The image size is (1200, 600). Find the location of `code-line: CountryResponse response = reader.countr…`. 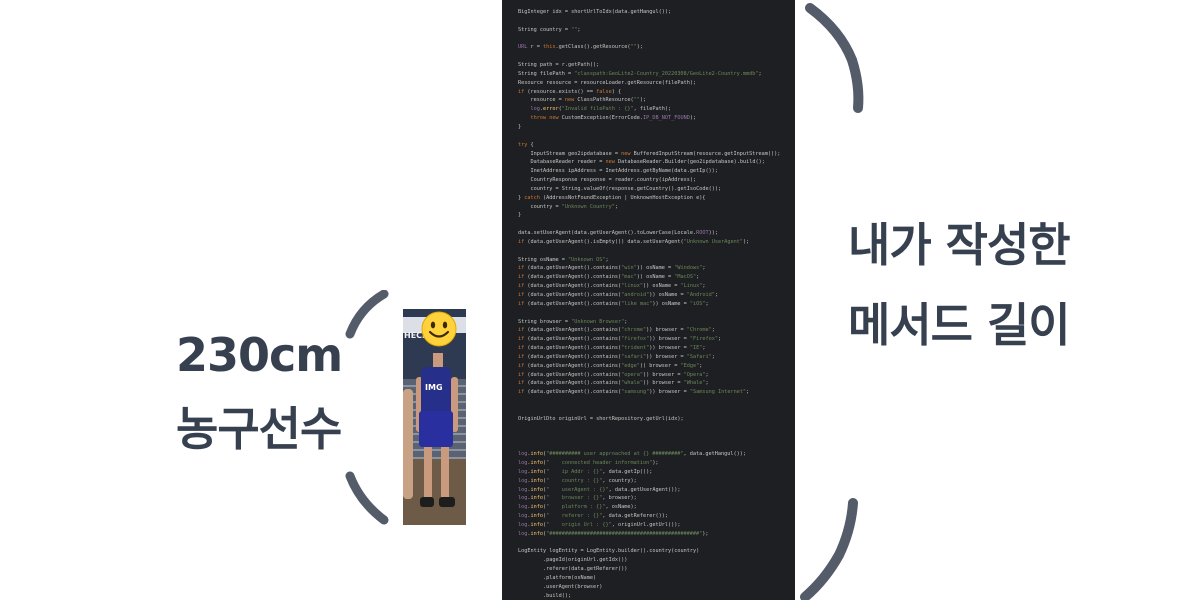

code-line: CountryResponse response = reader.countr… is located at coordinates (613, 180).